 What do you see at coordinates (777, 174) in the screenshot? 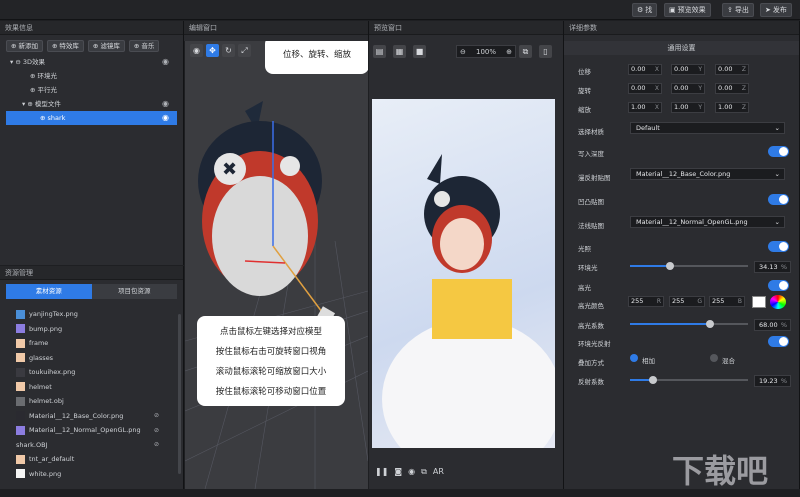
I see `chevron-down-icon: ⌄` at bounding box center [777, 174].